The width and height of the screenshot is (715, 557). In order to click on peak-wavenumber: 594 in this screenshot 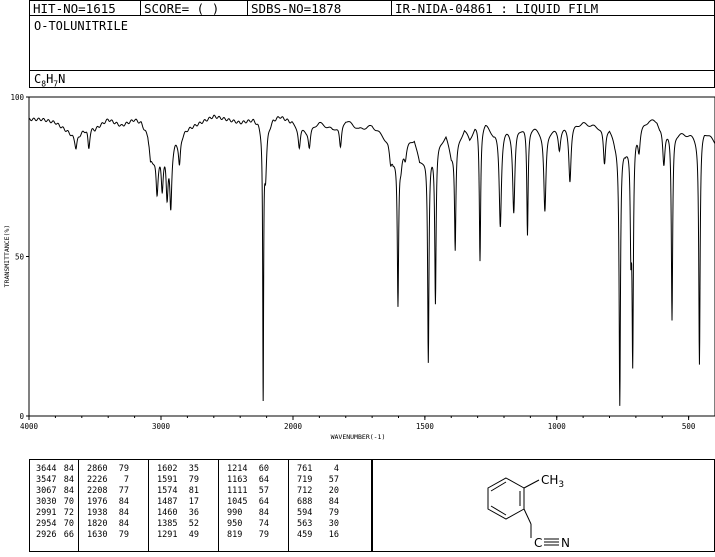, I will do `click(305, 513)`.